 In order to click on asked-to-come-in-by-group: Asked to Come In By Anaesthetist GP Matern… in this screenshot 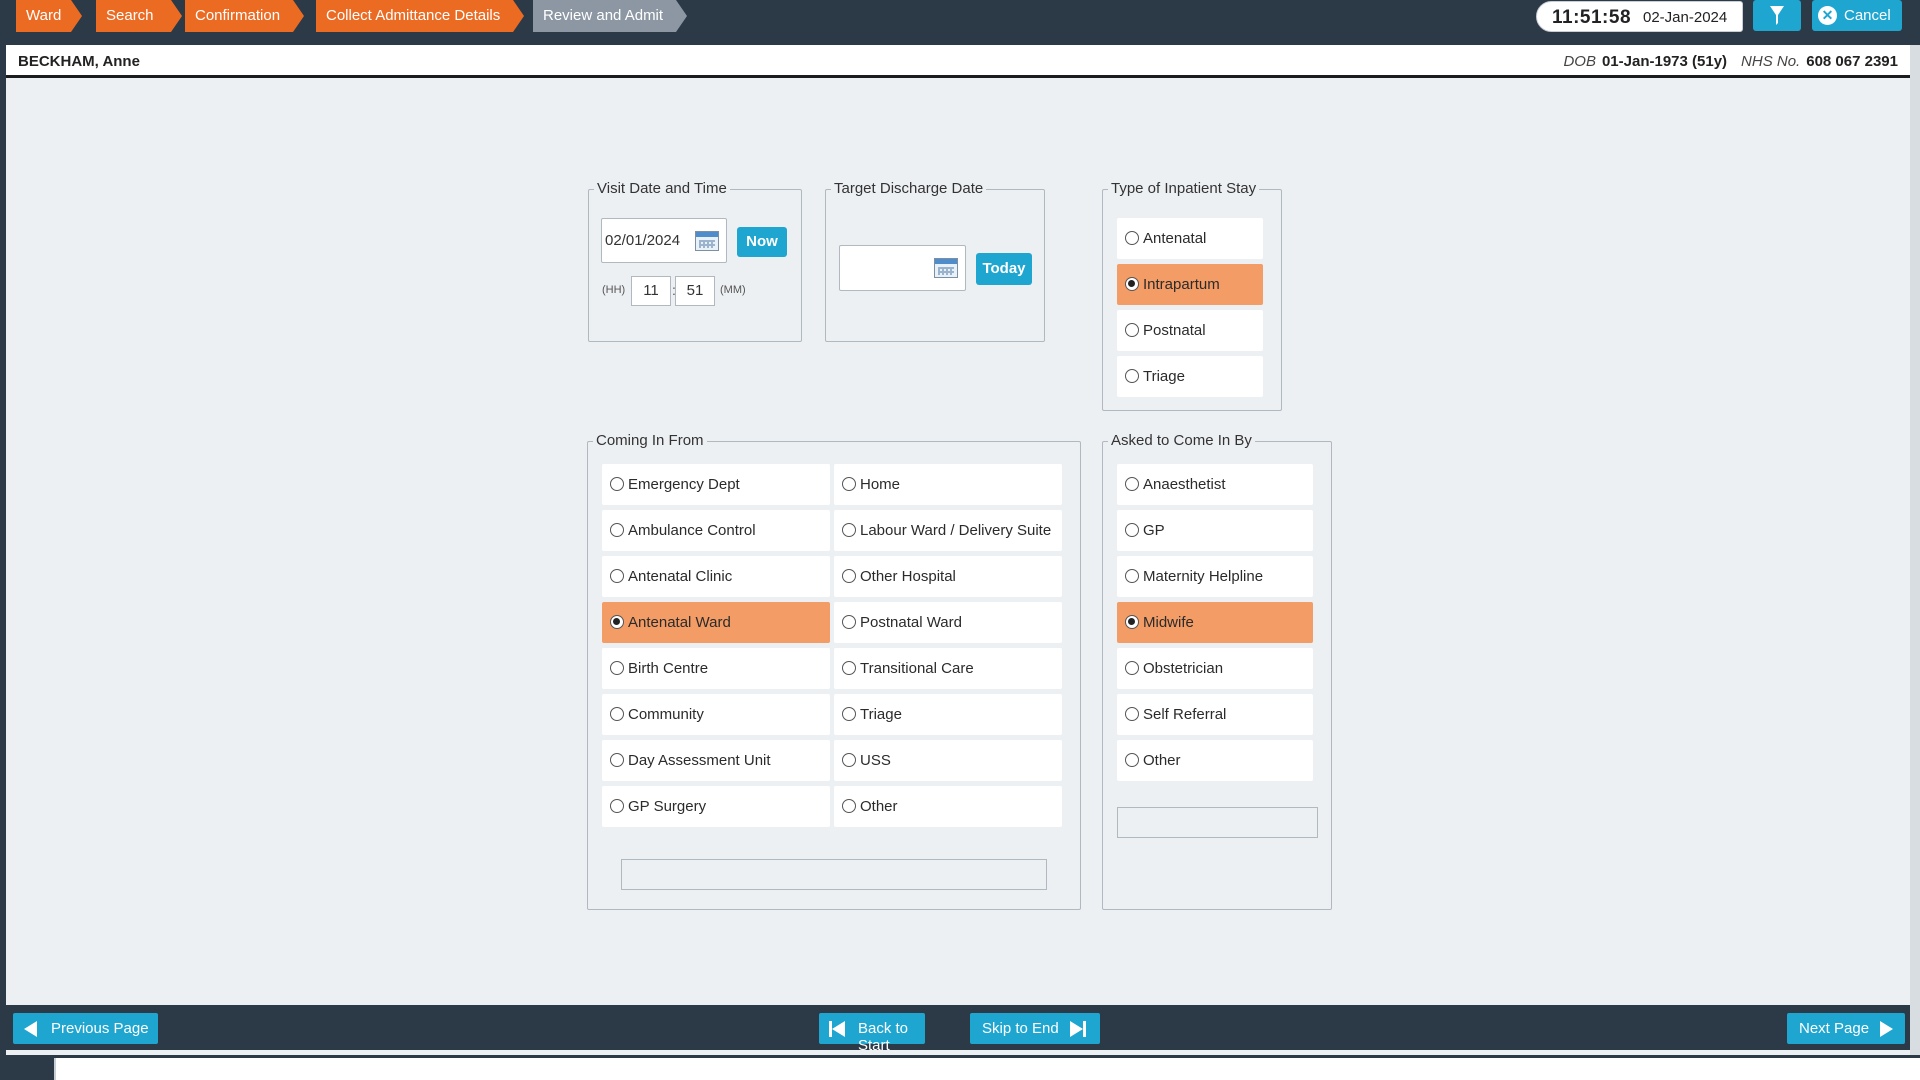, I will do `click(1217, 671)`.